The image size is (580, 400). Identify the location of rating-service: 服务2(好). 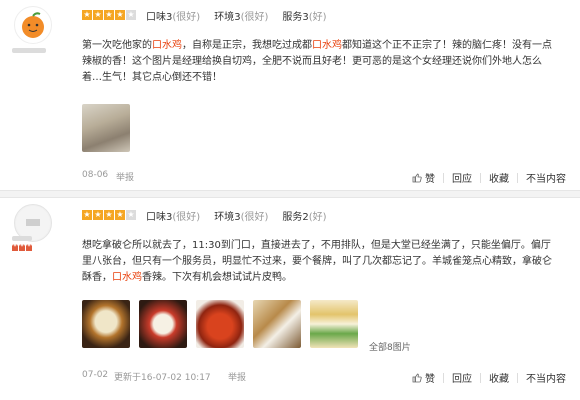
(304, 217).